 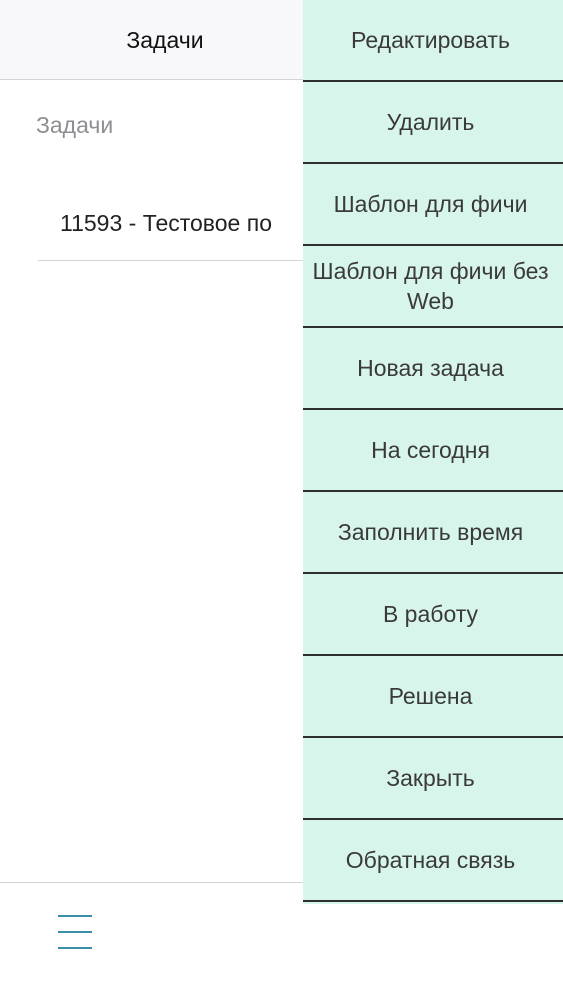 I want to click on action-resolved: Решена, so click(x=433, y=697).